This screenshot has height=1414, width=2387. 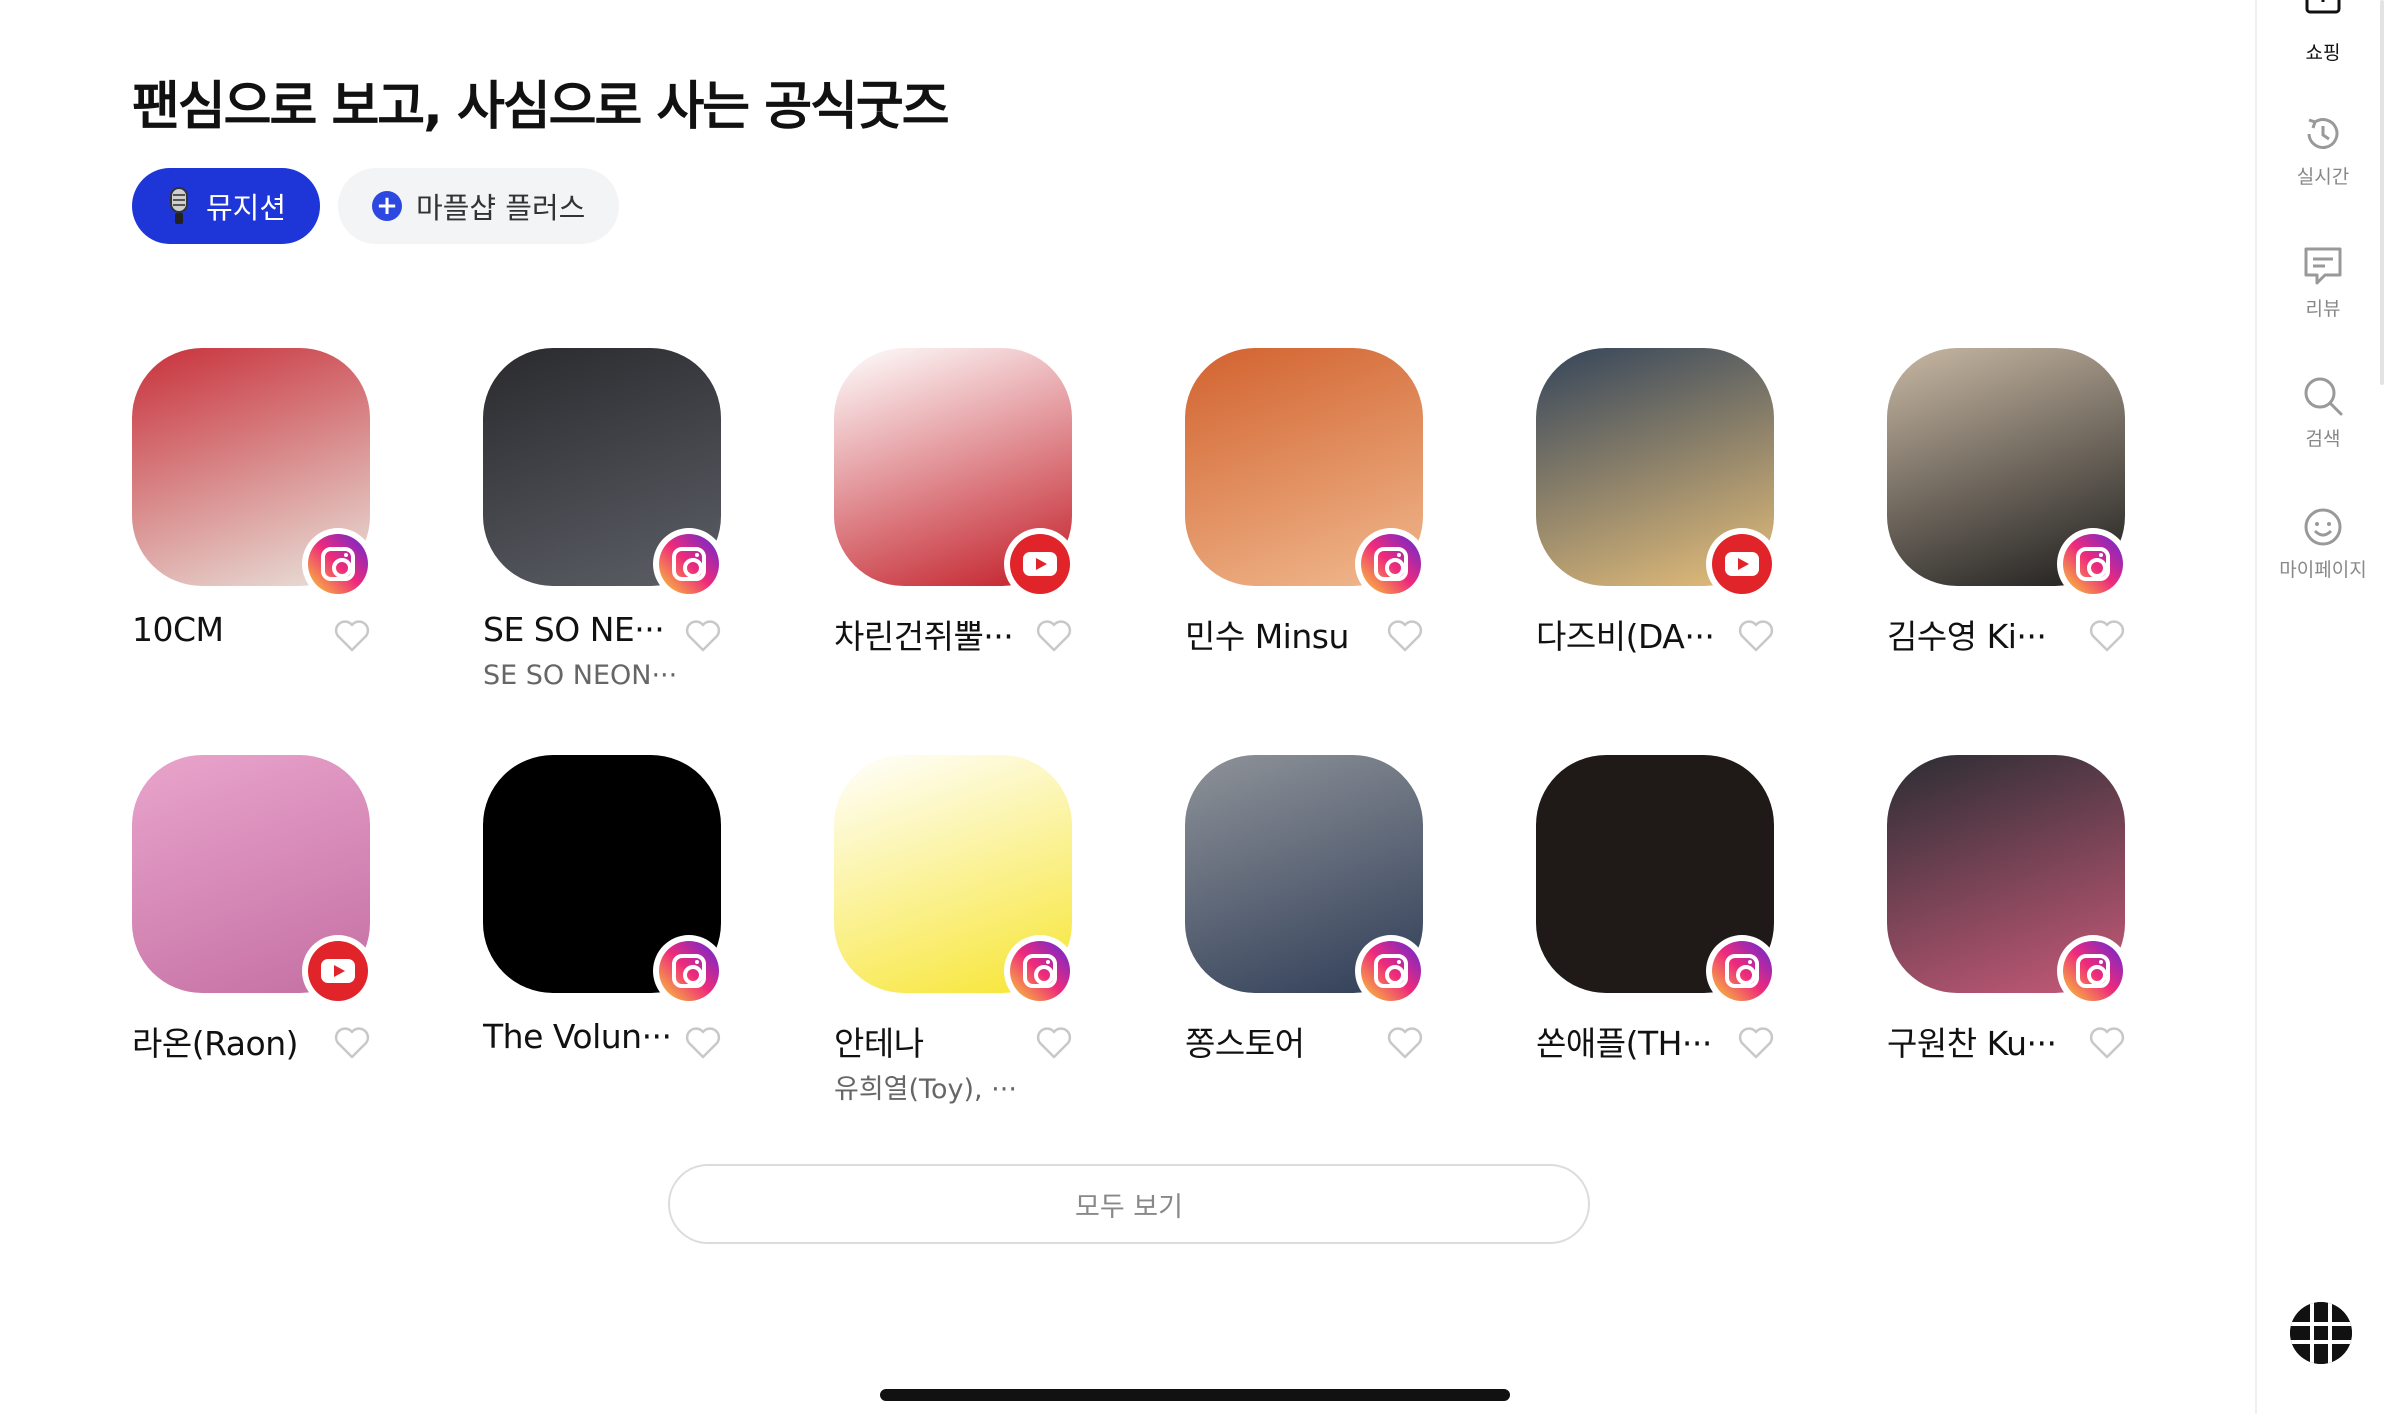 I want to click on artist-subtitle: 유희열(Toy), ···, so click(x=925, y=1089).